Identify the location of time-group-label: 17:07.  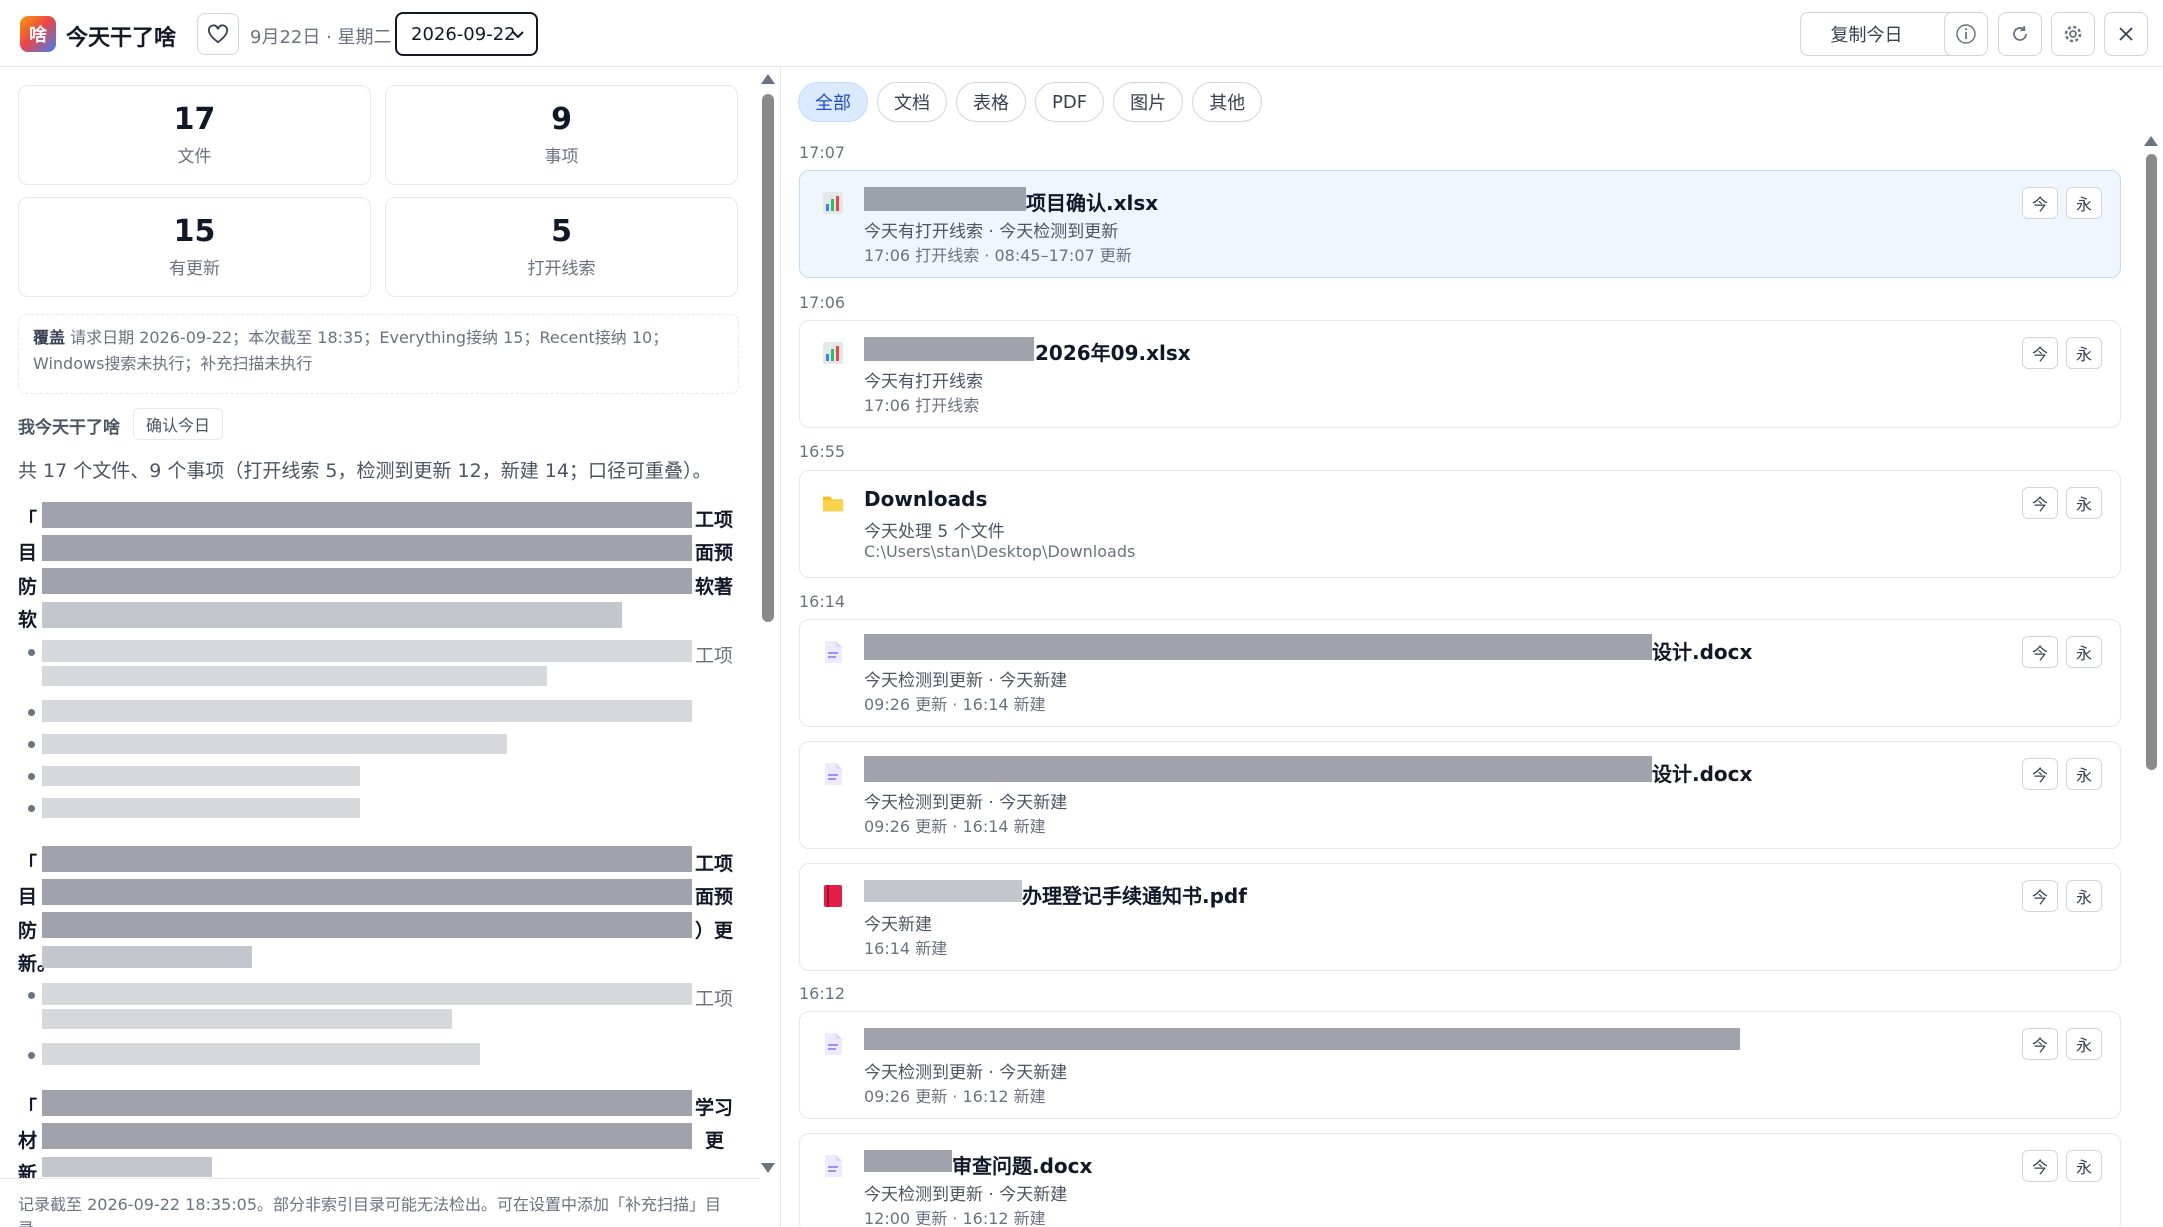
(822, 152).